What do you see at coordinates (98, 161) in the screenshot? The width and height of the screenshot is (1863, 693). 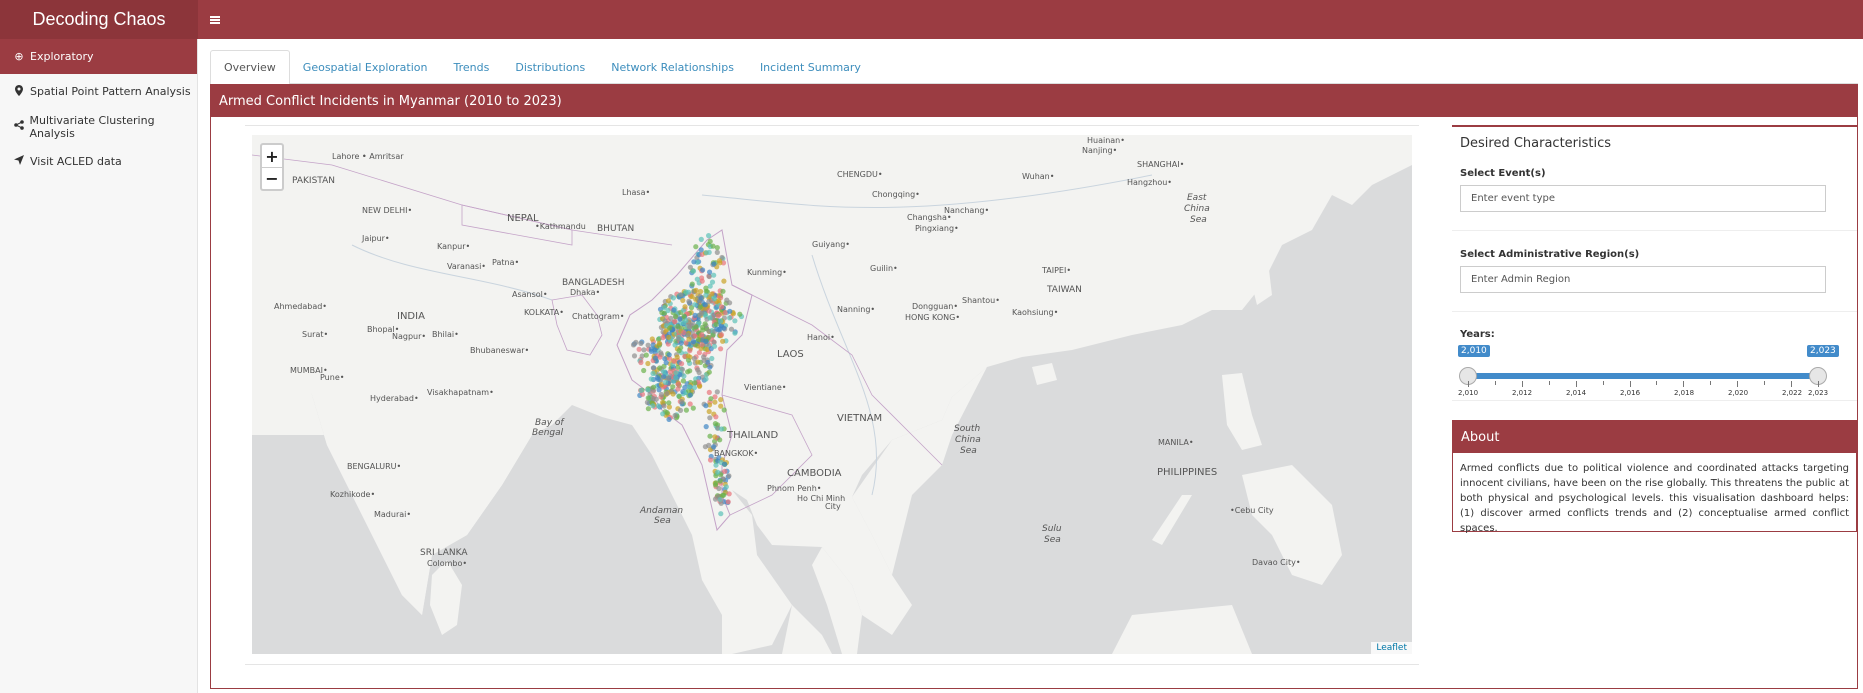 I see `sidebar-item-visit-acled: Visit ACLED data` at bounding box center [98, 161].